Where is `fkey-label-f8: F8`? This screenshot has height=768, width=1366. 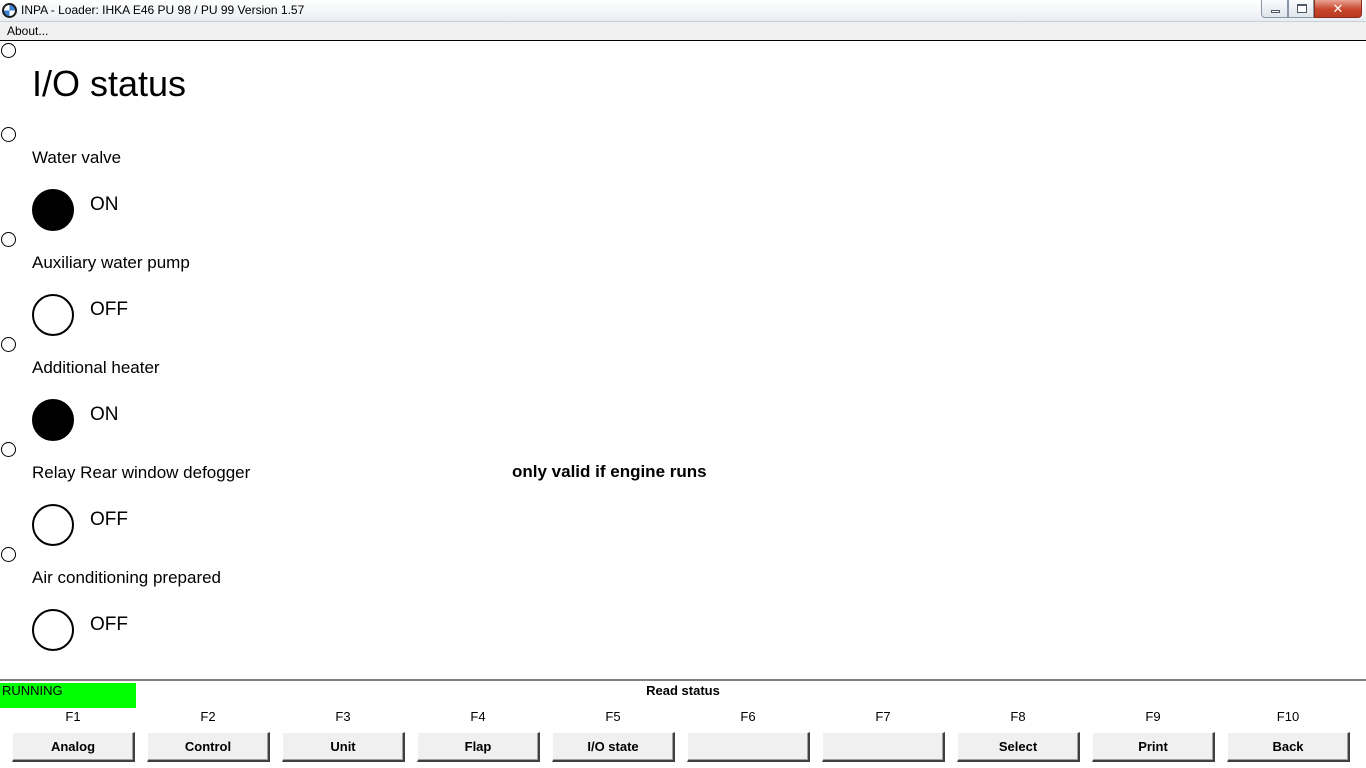 fkey-label-f8: F8 is located at coordinates (1018, 716).